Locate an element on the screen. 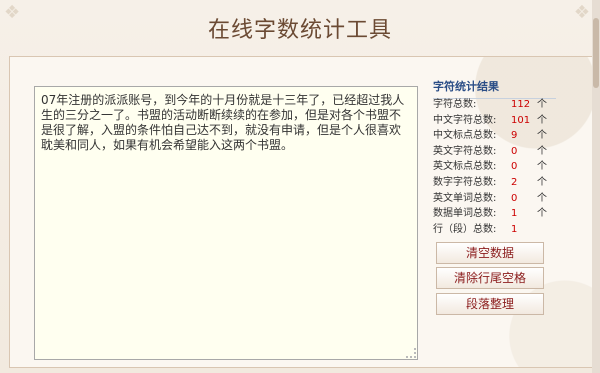 Image resolution: width=600 pixels, height=373 pixels. window-scrollbar is located at coordinates (596, 186).